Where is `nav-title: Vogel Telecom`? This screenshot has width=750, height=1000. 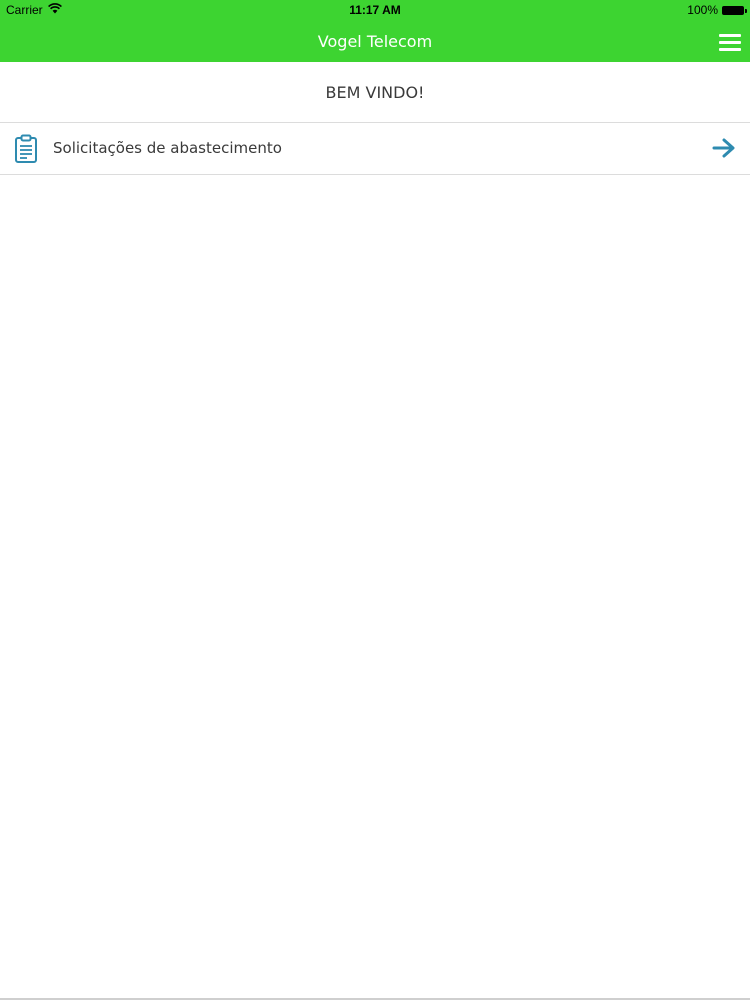 nav-title: Vogel Telecom is located at coordinates (375, 41).